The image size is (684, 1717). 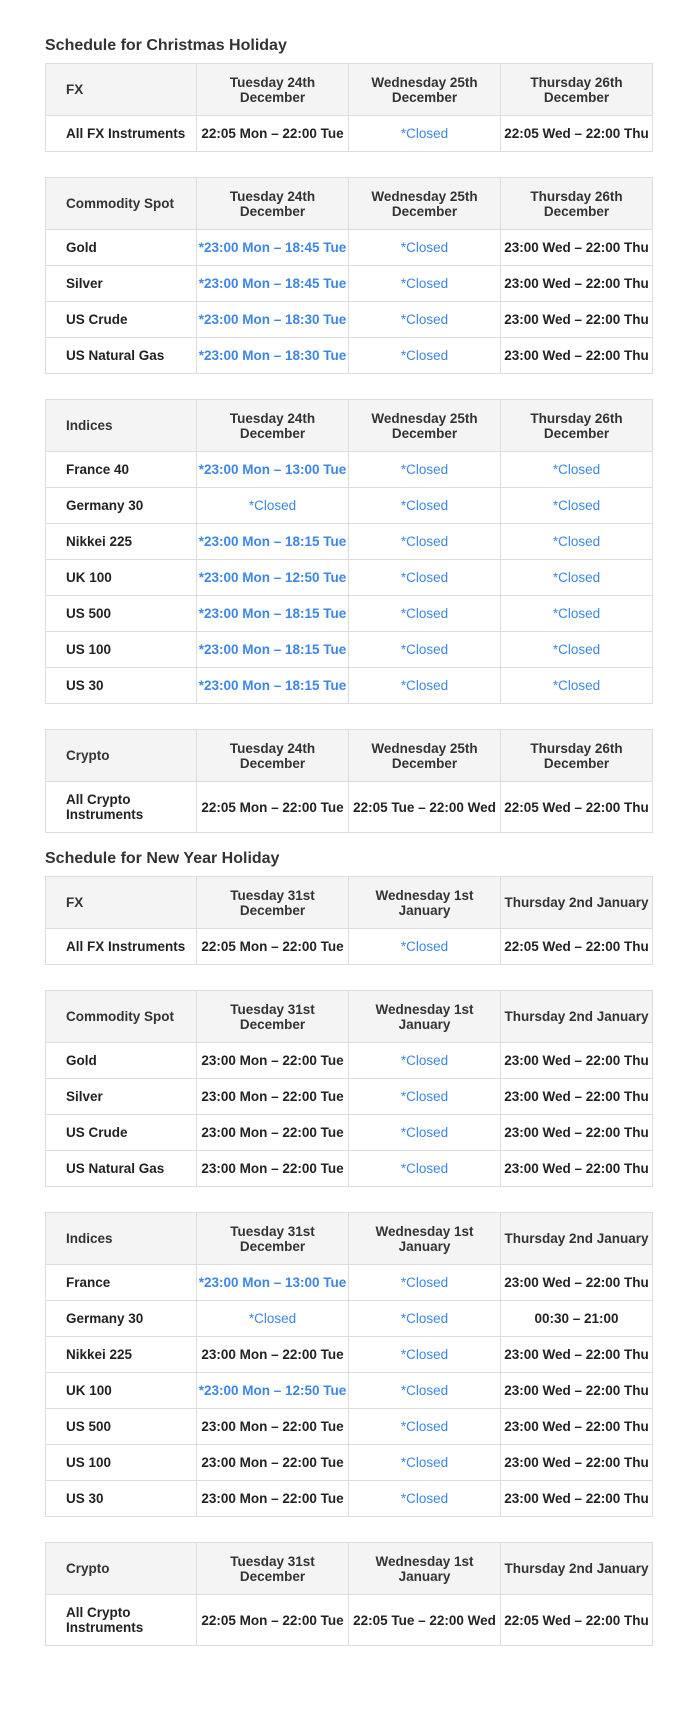 What do you see at coordinates (272, 319) in the screenshot?
I see `early-close-hours-cell: *23:00 Mon – 18:30 Tue` at bounding box center [272, 319].